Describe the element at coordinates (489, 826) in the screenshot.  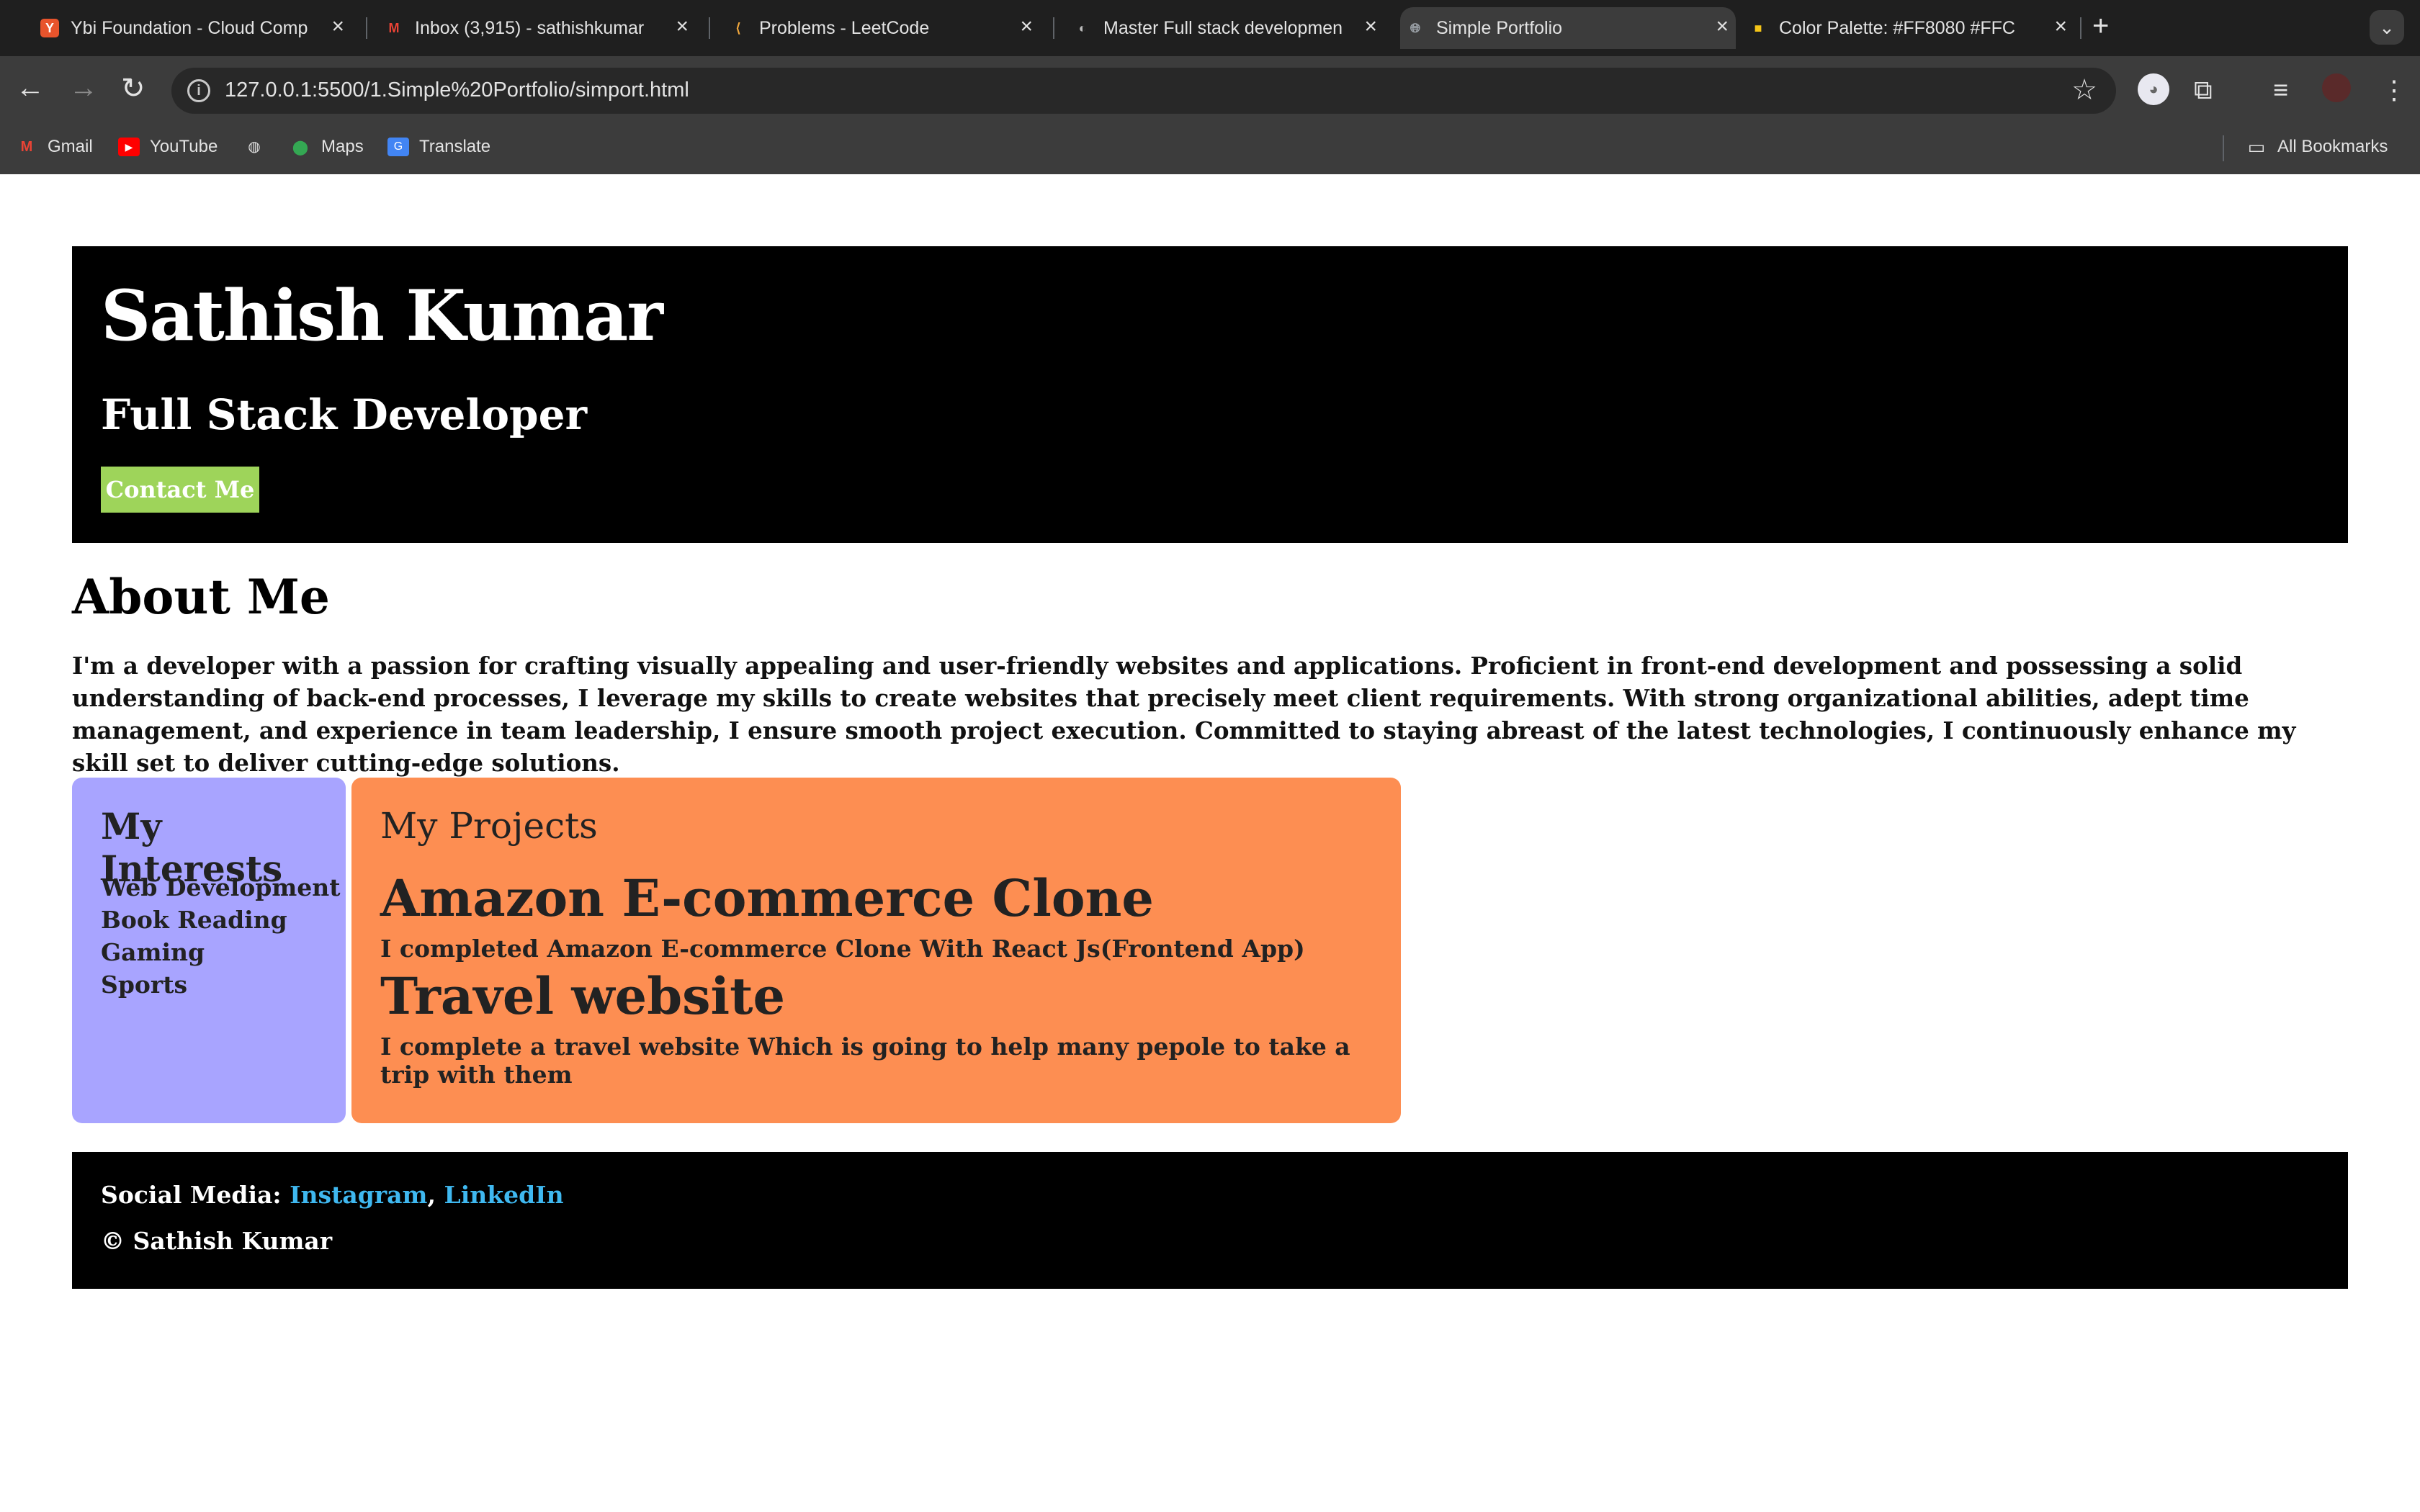
I see `projects-heading: My Projects` at that location.